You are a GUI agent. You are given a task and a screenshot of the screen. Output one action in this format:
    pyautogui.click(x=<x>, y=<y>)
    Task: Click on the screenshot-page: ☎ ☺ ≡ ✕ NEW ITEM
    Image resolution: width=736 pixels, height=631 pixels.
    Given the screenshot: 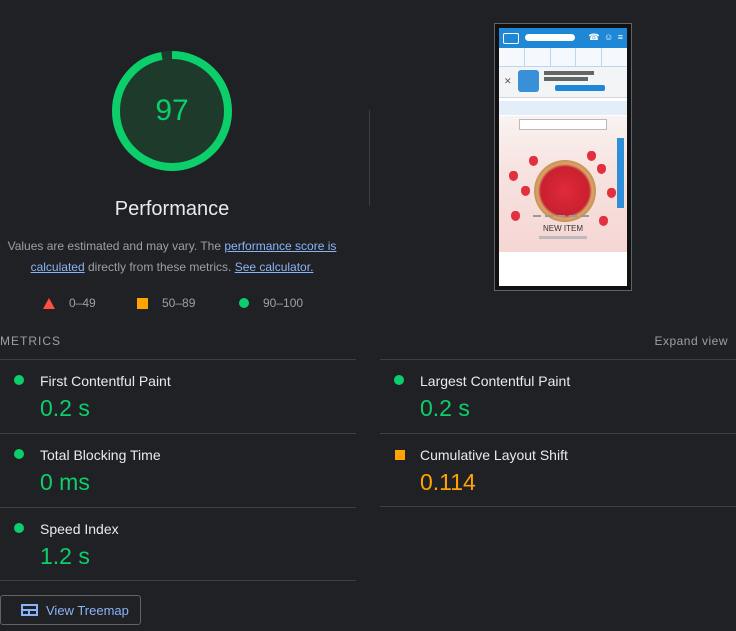 What is the action you would take?
    pyautogui.click(x=563, y=157)
    